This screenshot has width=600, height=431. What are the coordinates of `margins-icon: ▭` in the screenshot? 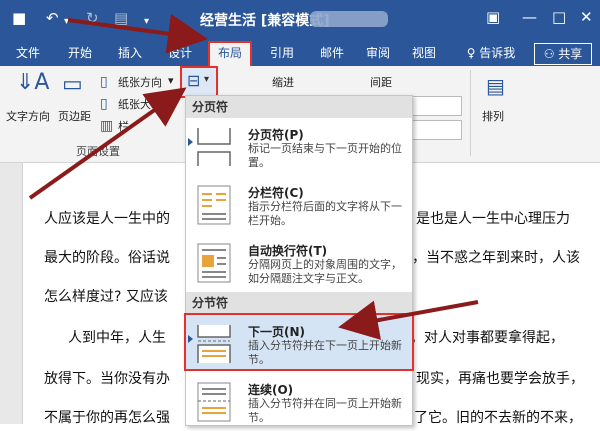 It's located at (72, 84).